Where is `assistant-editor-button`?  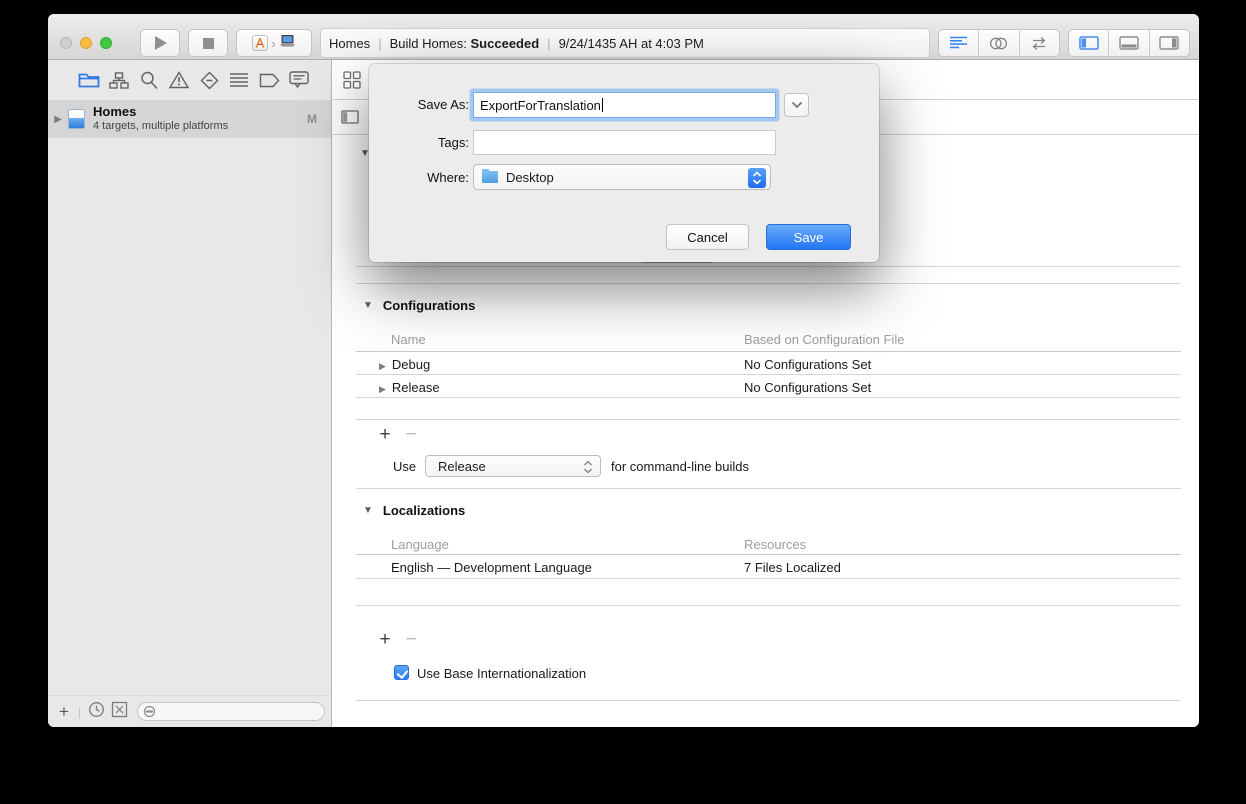
assistant-editor-button is located at coordinates (998, 43).